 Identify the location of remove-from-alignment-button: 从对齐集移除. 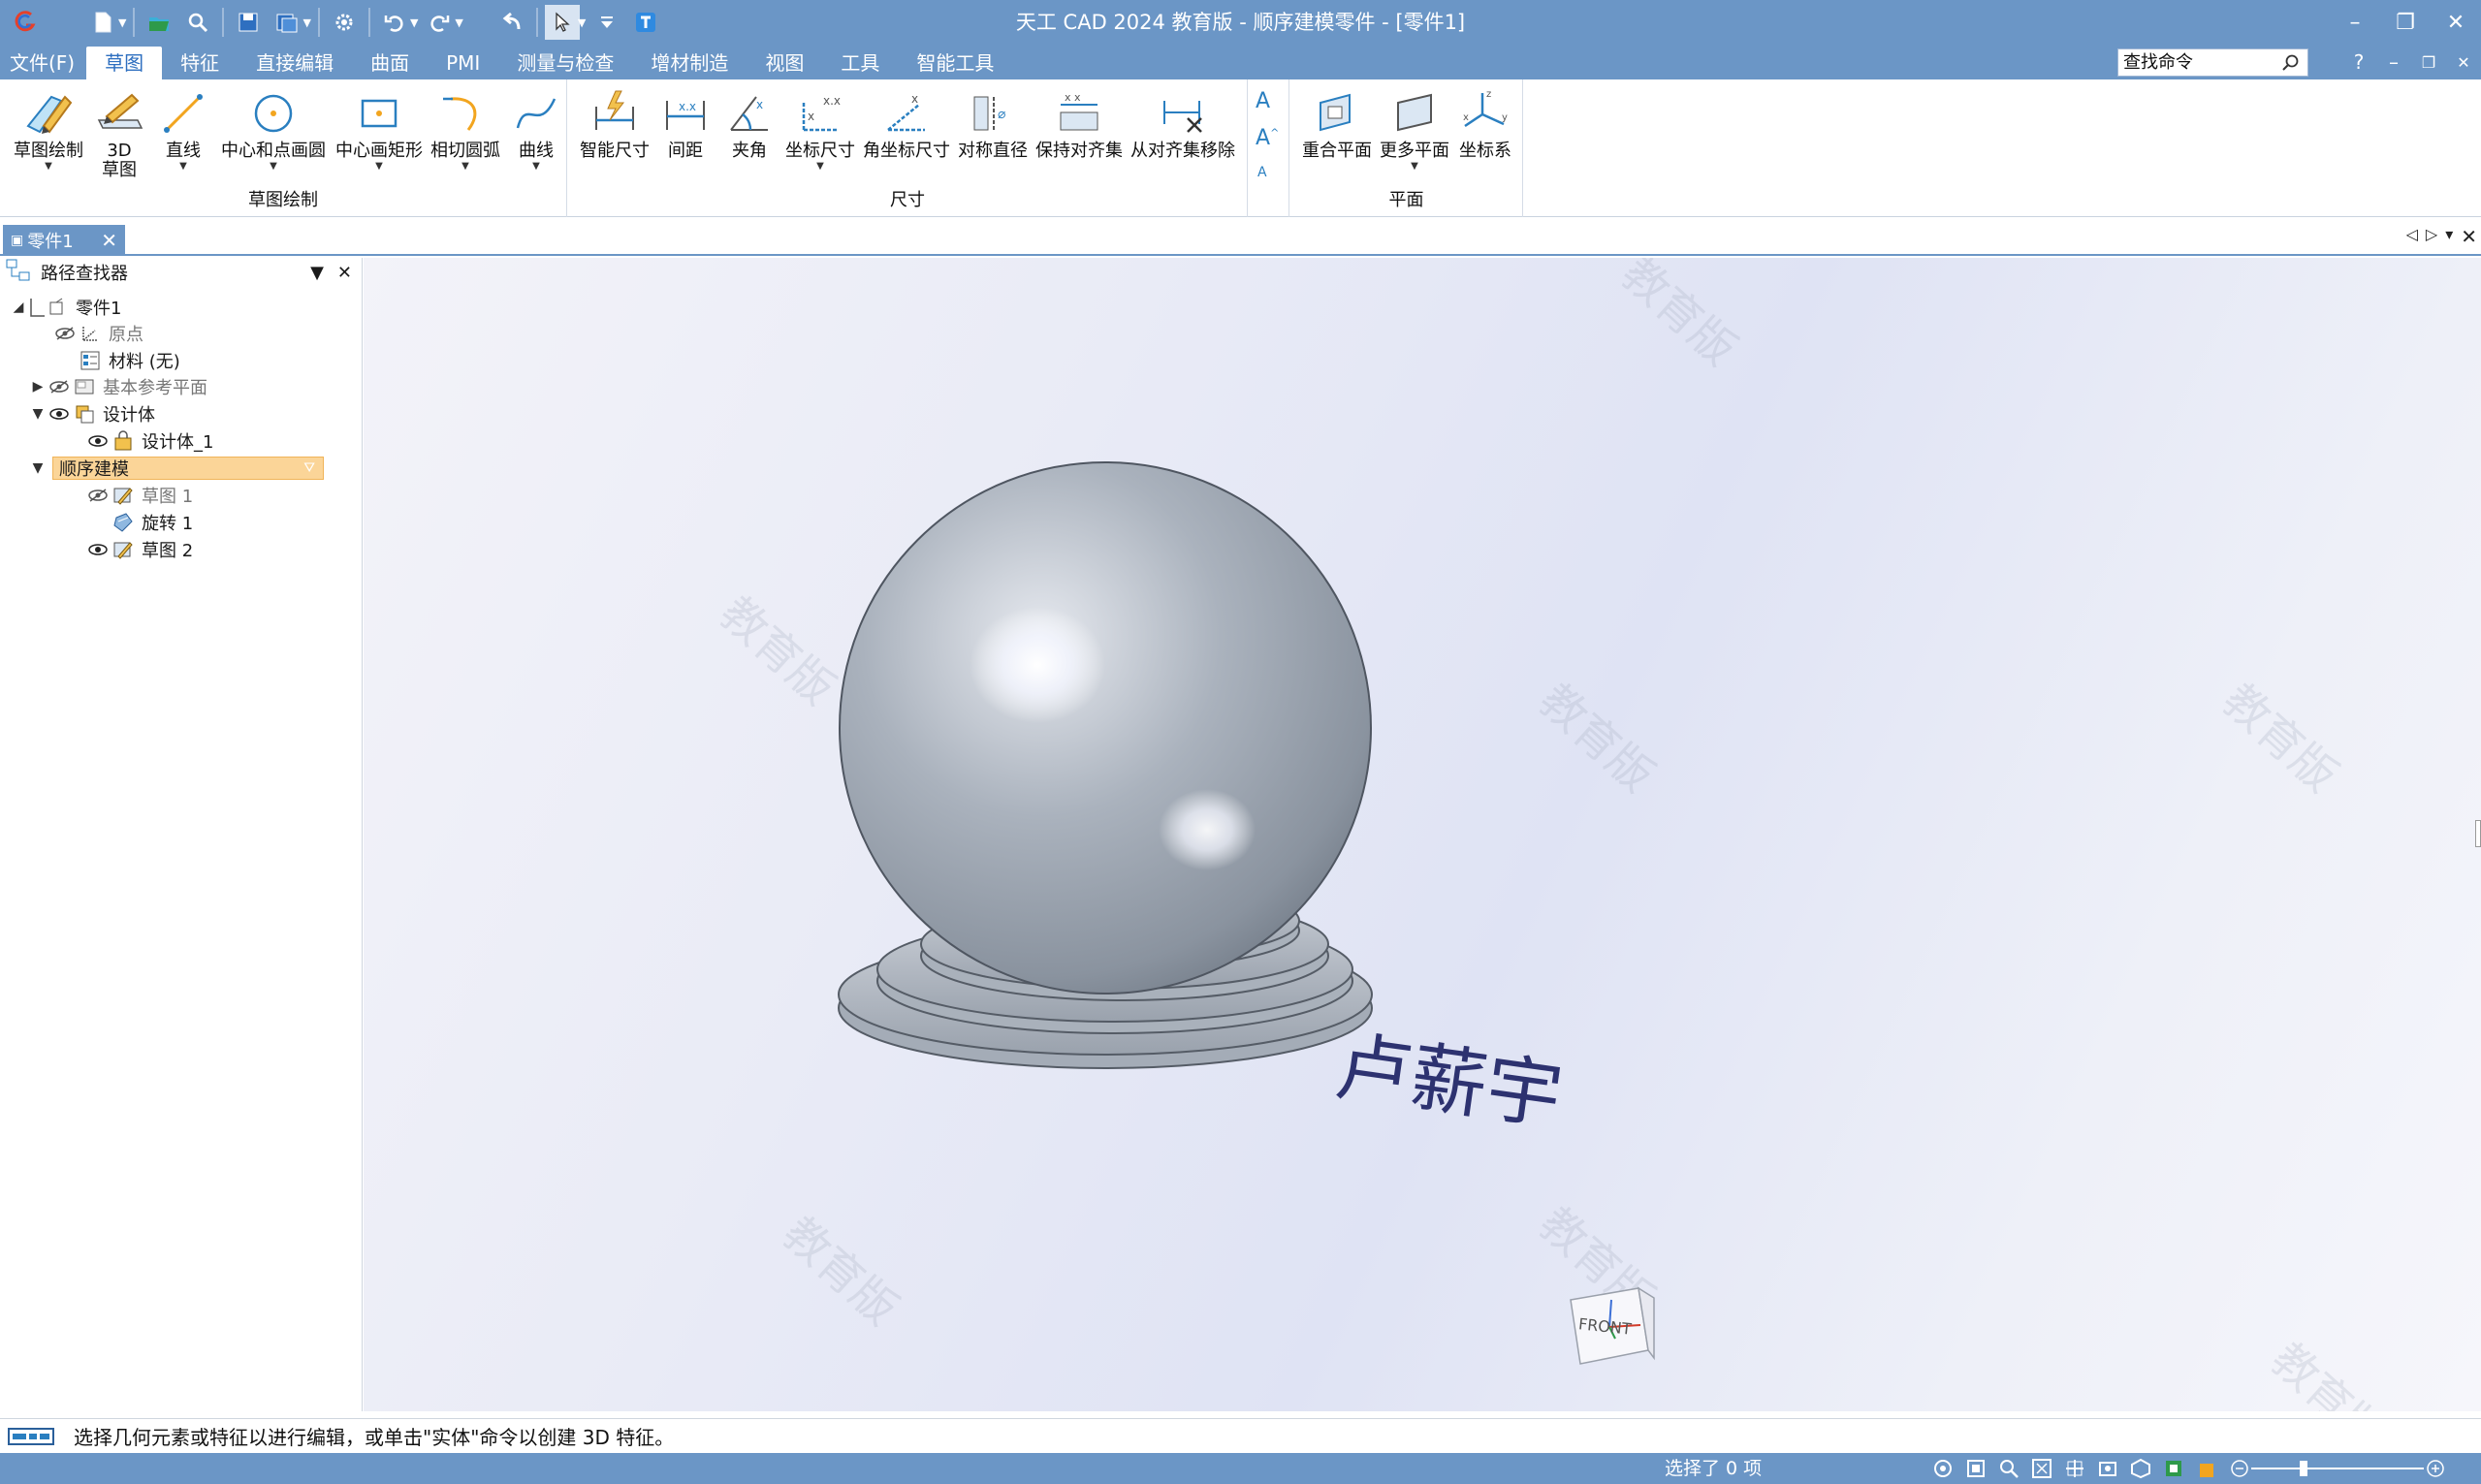
(1183, 129).